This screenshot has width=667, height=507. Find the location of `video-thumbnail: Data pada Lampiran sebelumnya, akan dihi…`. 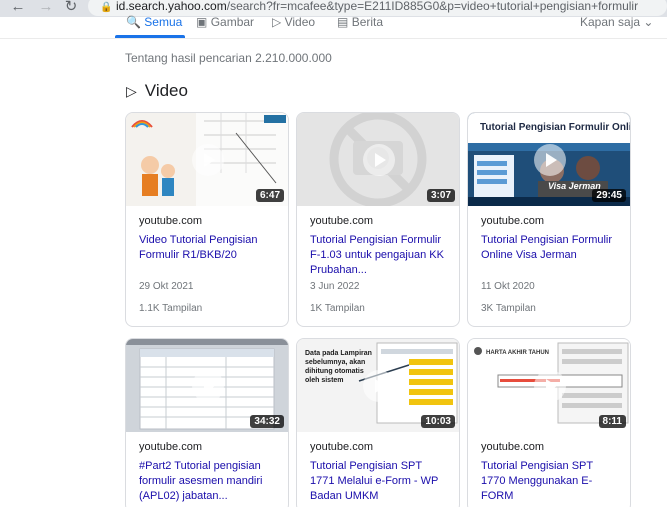

video-thumbnail: Data pada Lampiran sebelumnya, akan dihi… is located at coordinates (378, 385).